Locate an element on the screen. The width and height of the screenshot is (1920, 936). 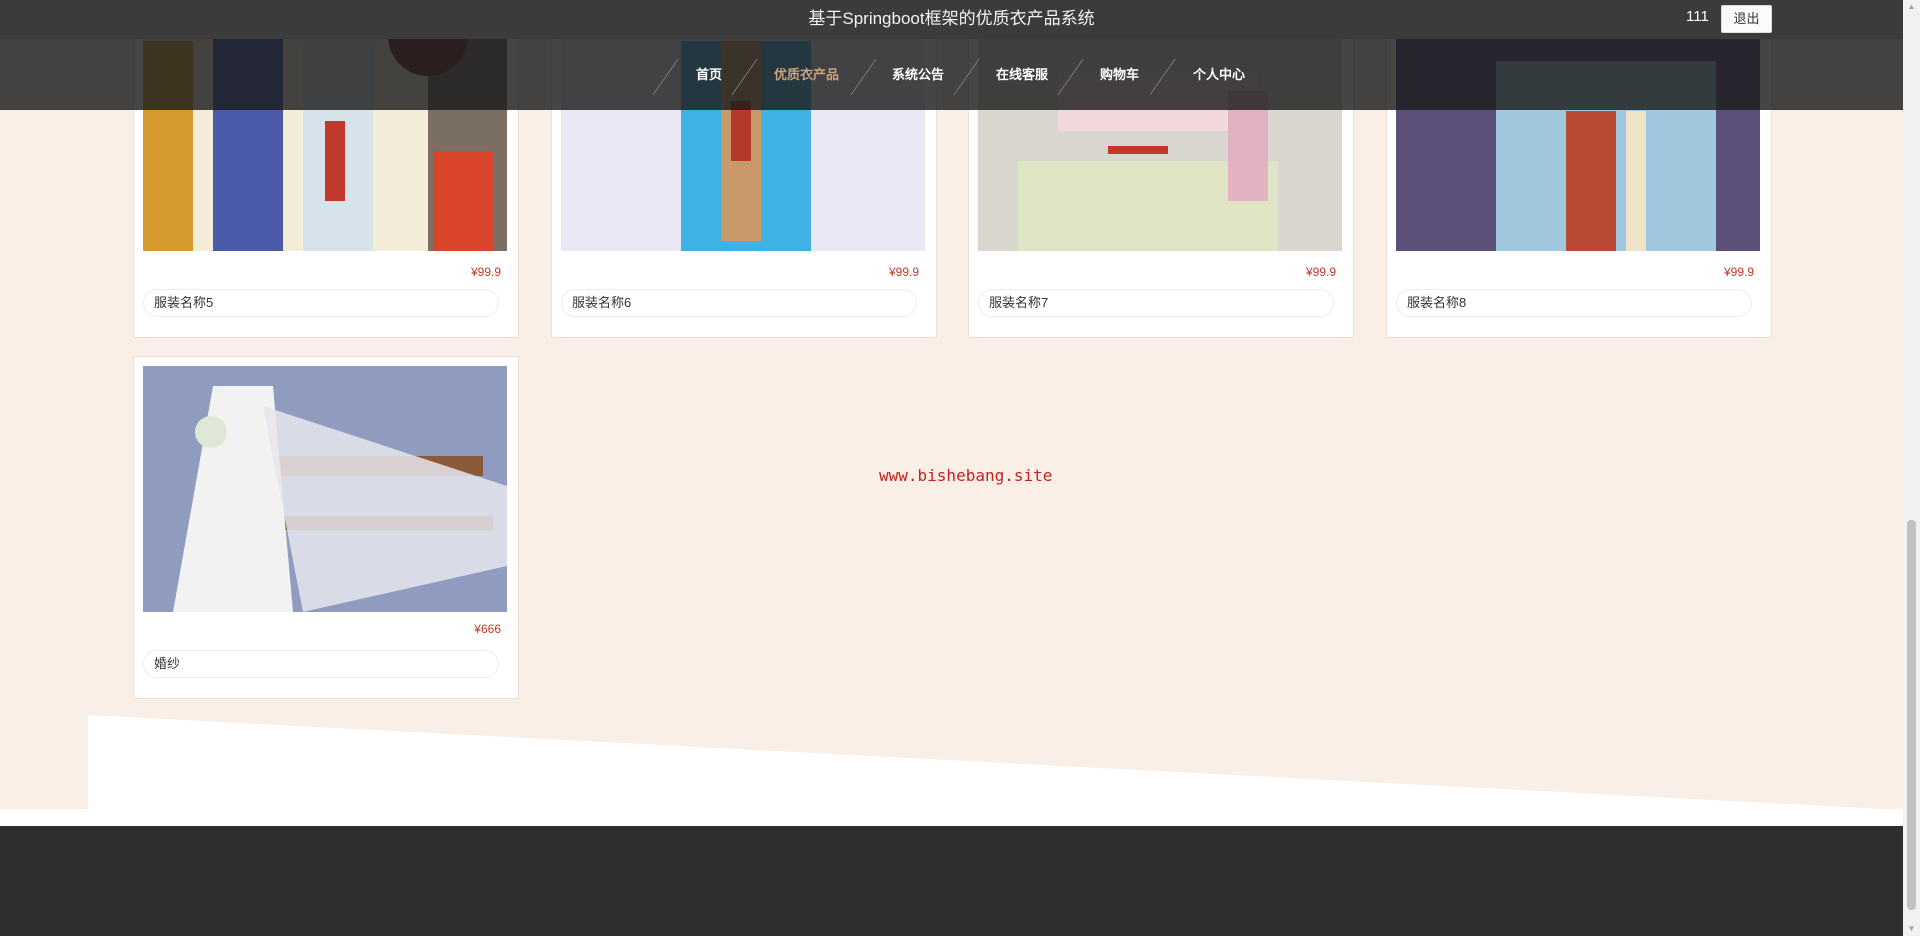
product-image is located at coordinates (325, 489).